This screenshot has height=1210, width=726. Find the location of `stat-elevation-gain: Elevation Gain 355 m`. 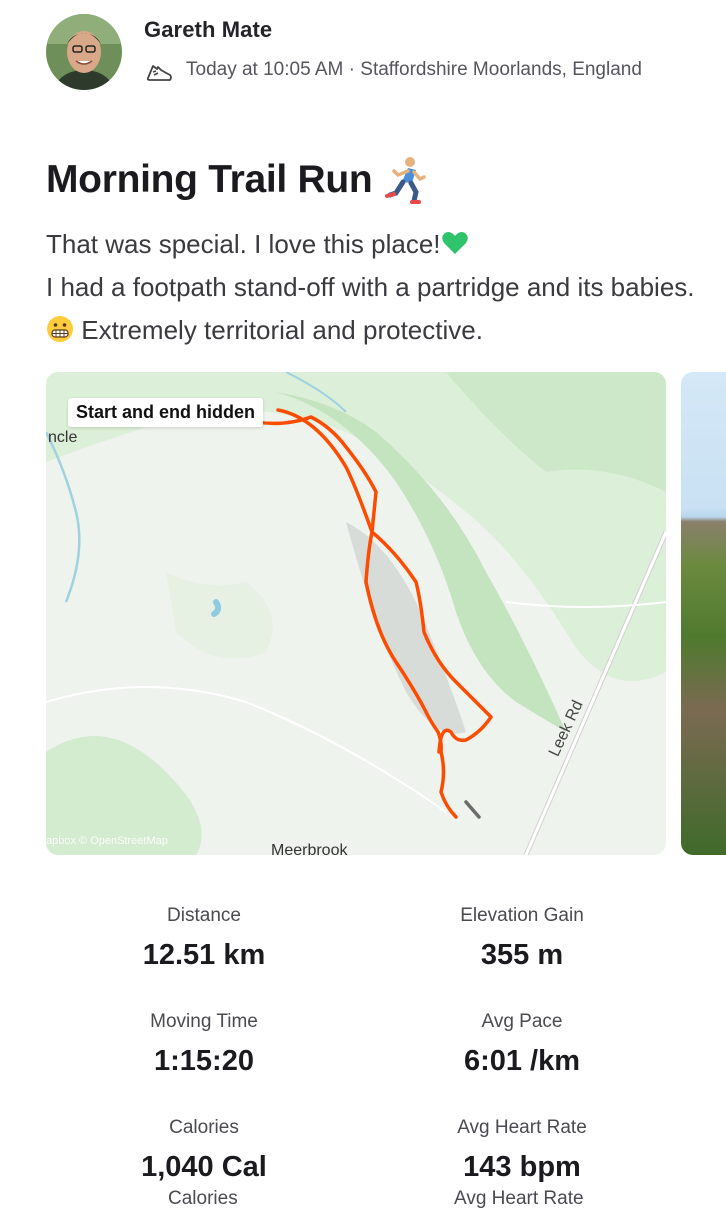

stat-elevation-gain: Elevation Gain 355 m is located at coordinates (522, 938).